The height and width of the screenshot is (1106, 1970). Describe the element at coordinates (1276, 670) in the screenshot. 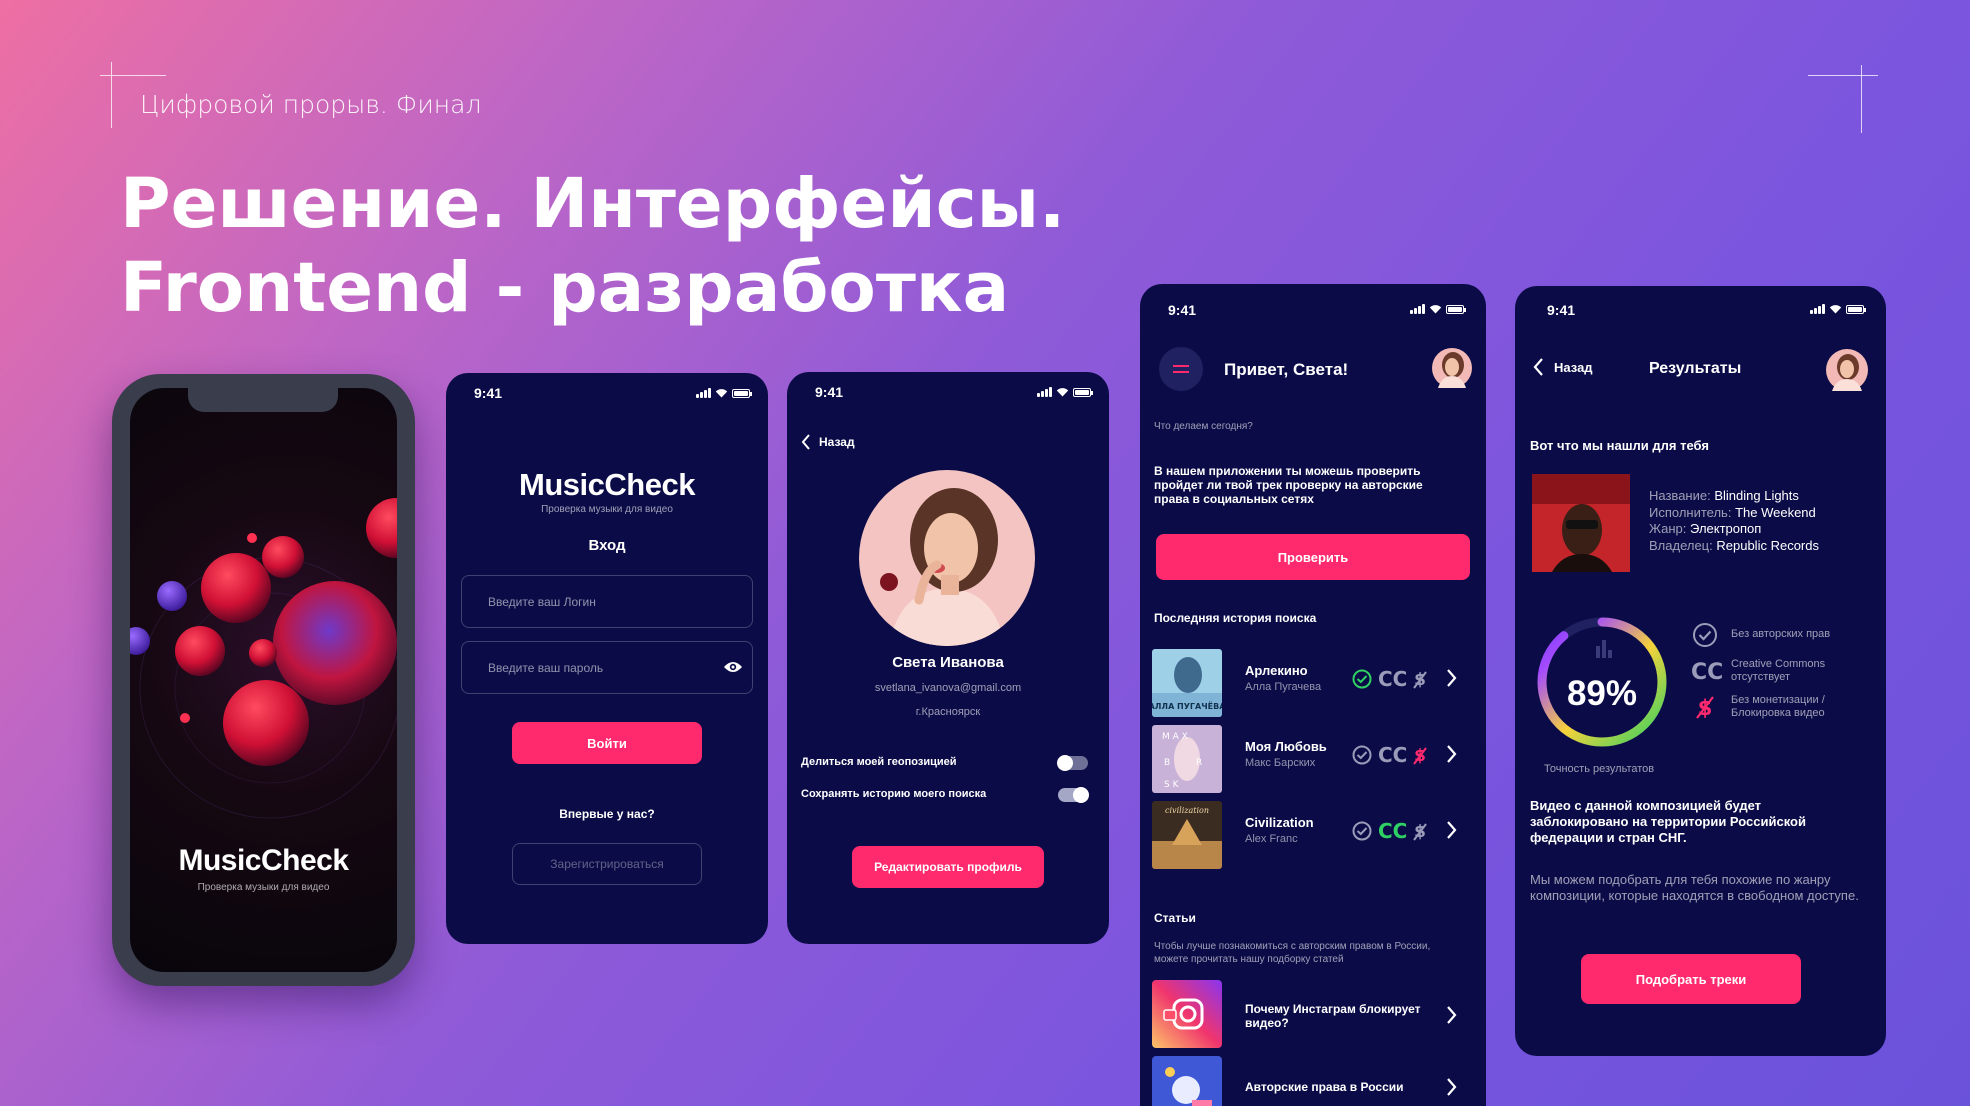

I see `track-title: Арлекино` at that location.